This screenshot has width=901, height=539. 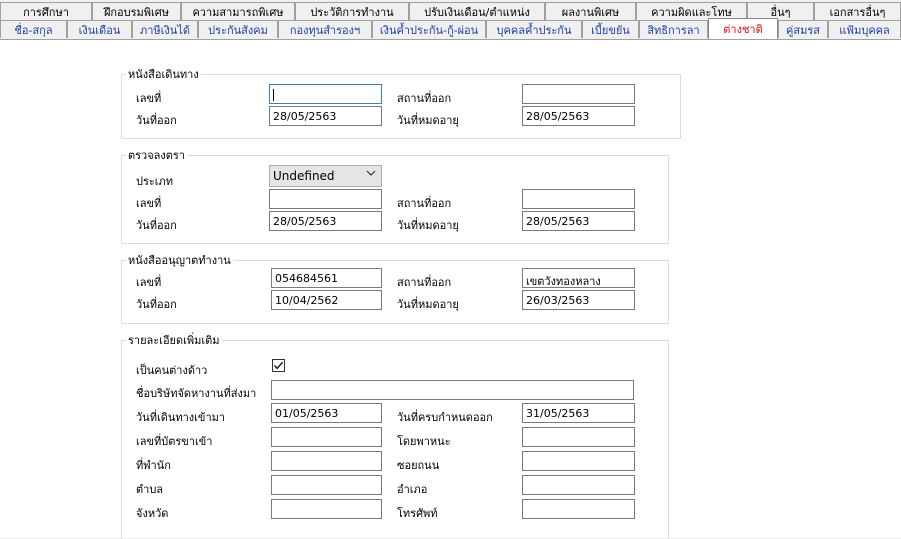 I want to click on entry-card-label: เลขที่บัตรขาเข้า, so click(x=174, y=441).